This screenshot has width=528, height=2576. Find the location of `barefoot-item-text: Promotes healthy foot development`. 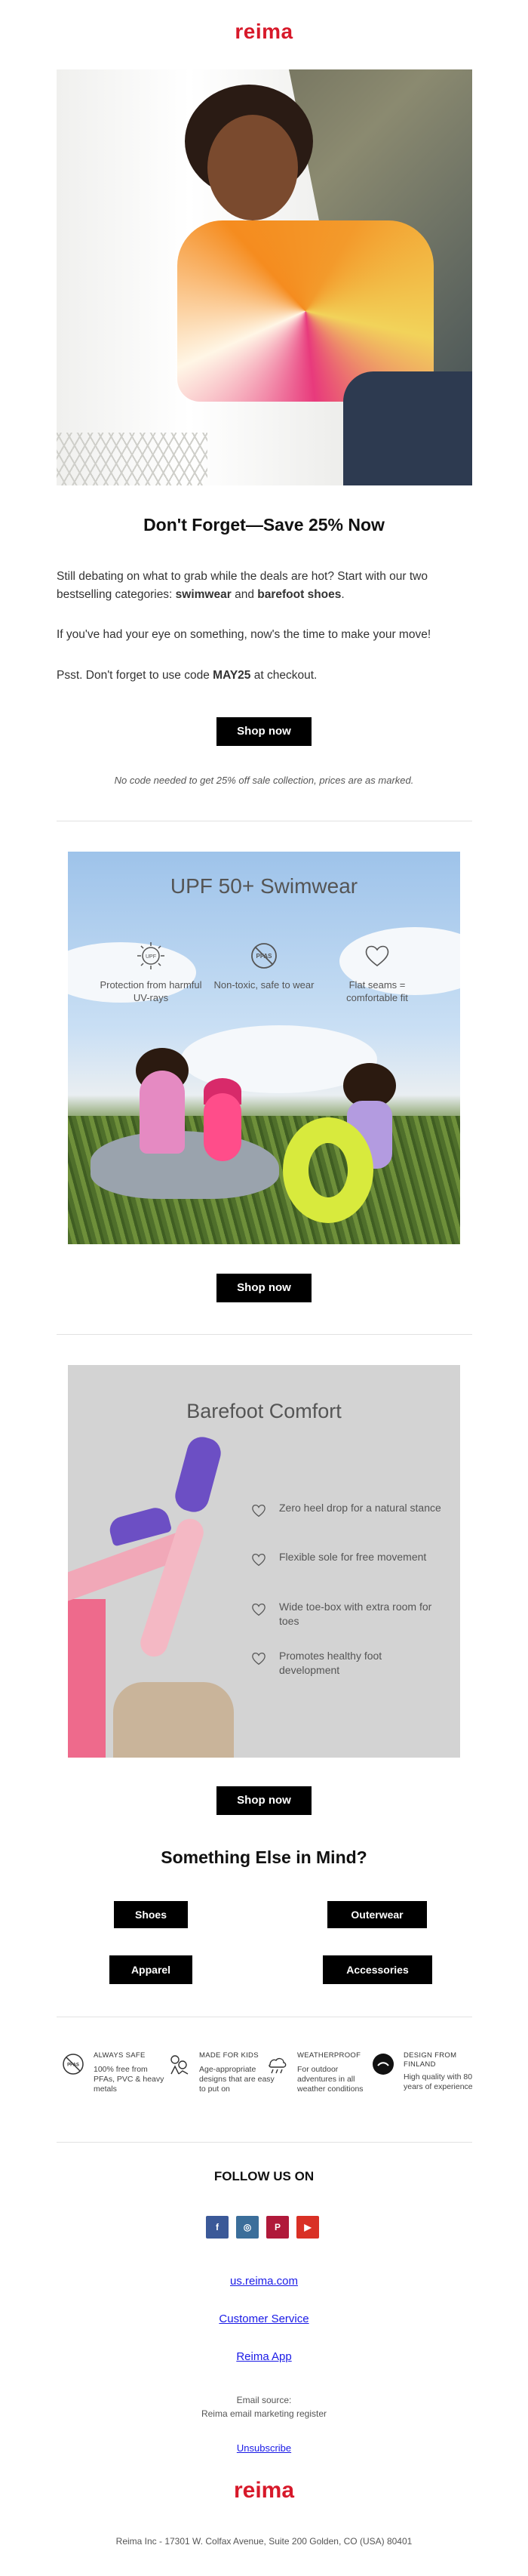

barefoot-item-text: Promotes healthy foot development is located at coordinates (330, 1663).